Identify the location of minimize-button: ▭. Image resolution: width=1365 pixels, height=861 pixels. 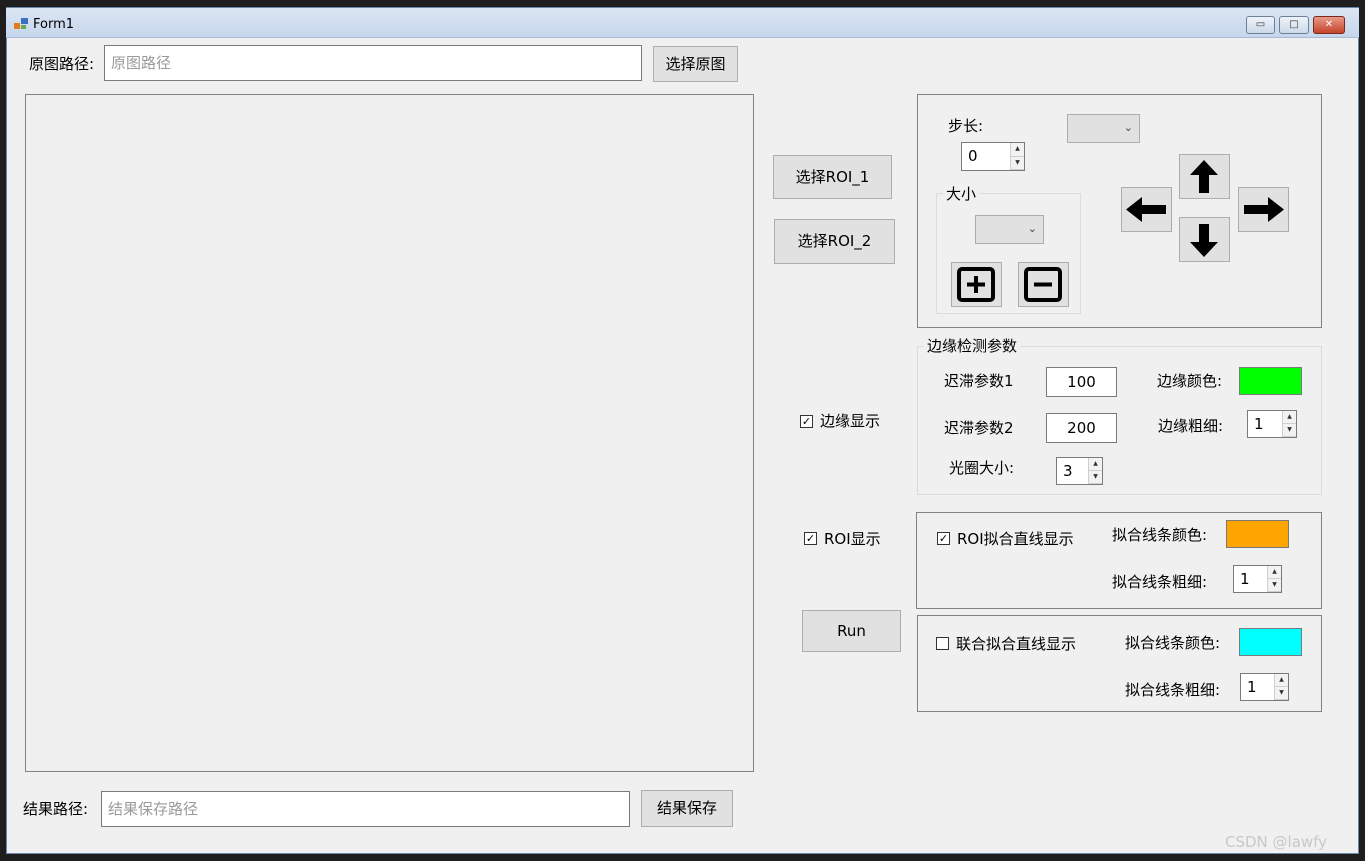
(1260, 25).